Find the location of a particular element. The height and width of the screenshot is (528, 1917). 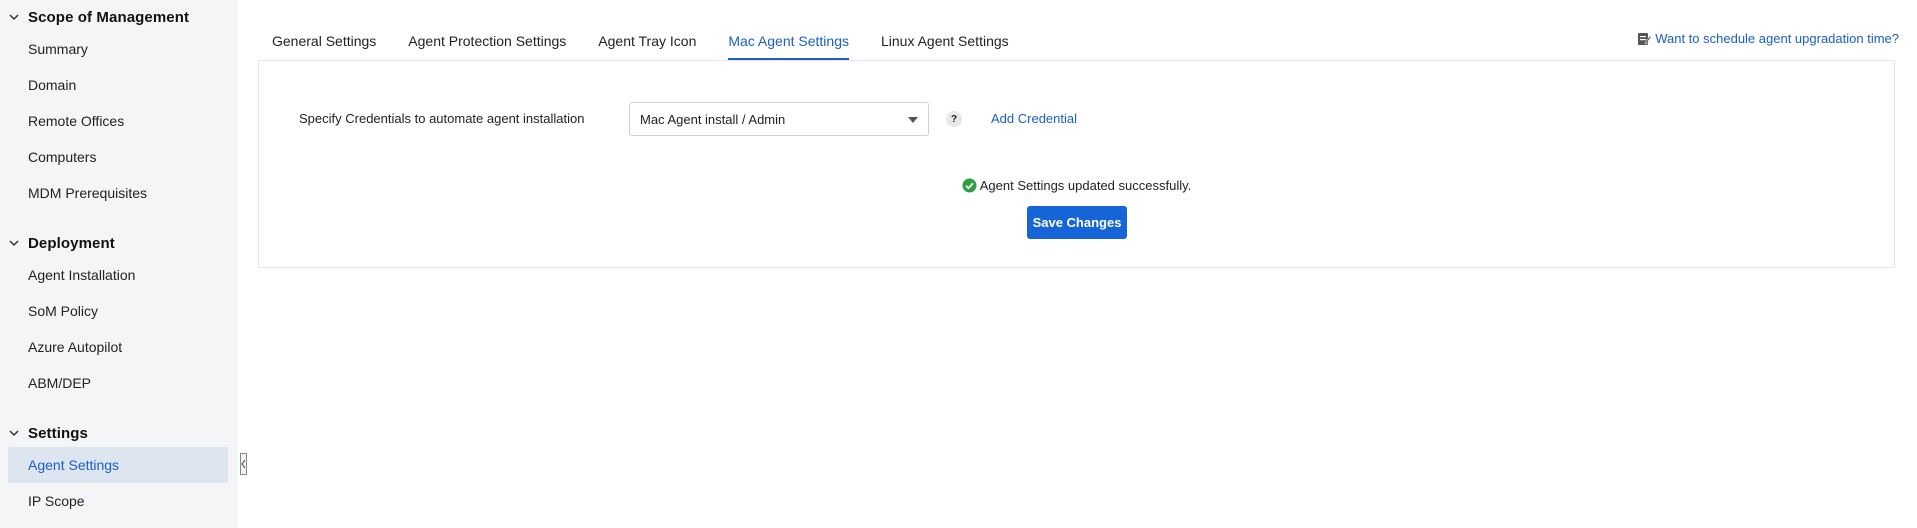

sidebar-item-computers: Computers is located at coordinates (118, 157).